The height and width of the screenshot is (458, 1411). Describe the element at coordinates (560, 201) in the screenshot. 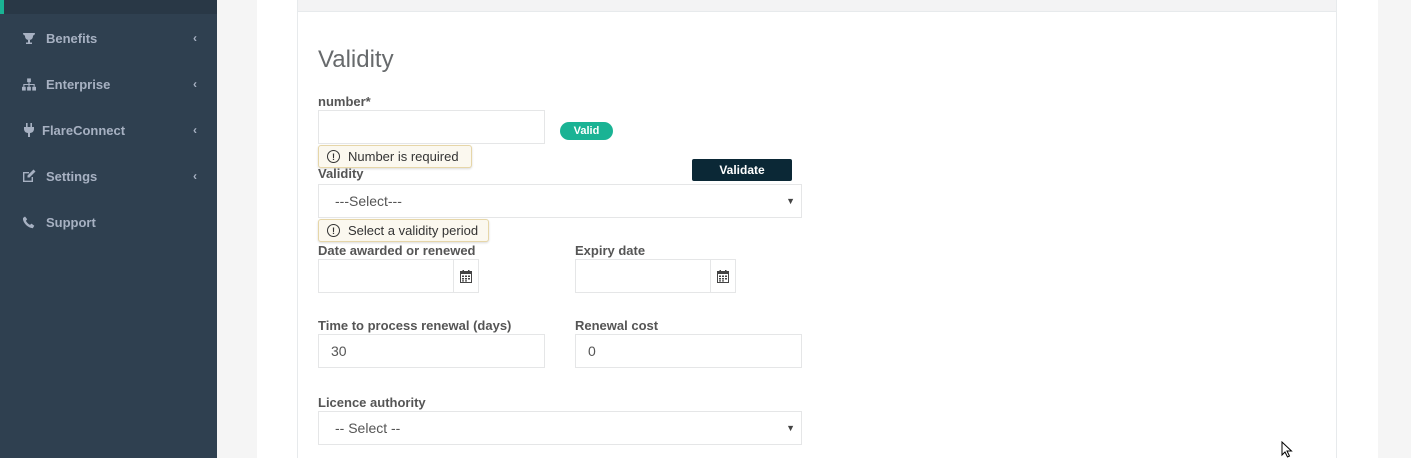

I see `validity-select: ---Select--- ▼` at that location.